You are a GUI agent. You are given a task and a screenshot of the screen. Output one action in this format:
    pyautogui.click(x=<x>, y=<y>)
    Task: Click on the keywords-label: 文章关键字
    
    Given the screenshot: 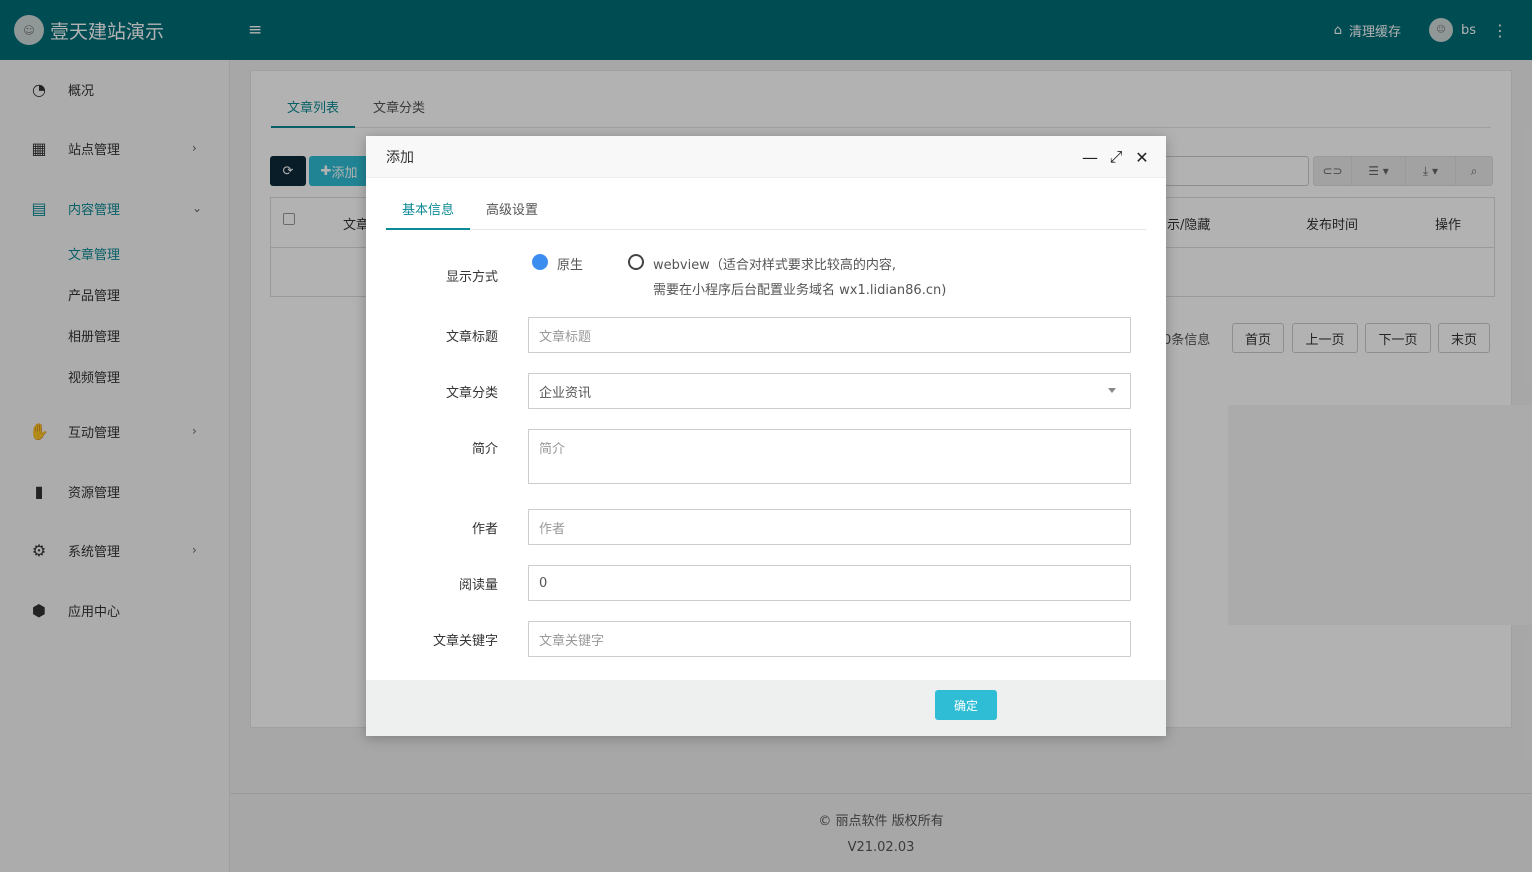 What is the action you would take?
    pyautogui.click(x=465, y=641)
    